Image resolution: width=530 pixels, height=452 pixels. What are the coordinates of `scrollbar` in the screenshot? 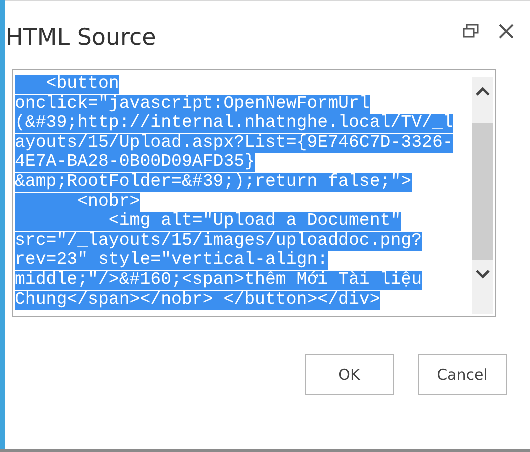 It's located at (482, 195).